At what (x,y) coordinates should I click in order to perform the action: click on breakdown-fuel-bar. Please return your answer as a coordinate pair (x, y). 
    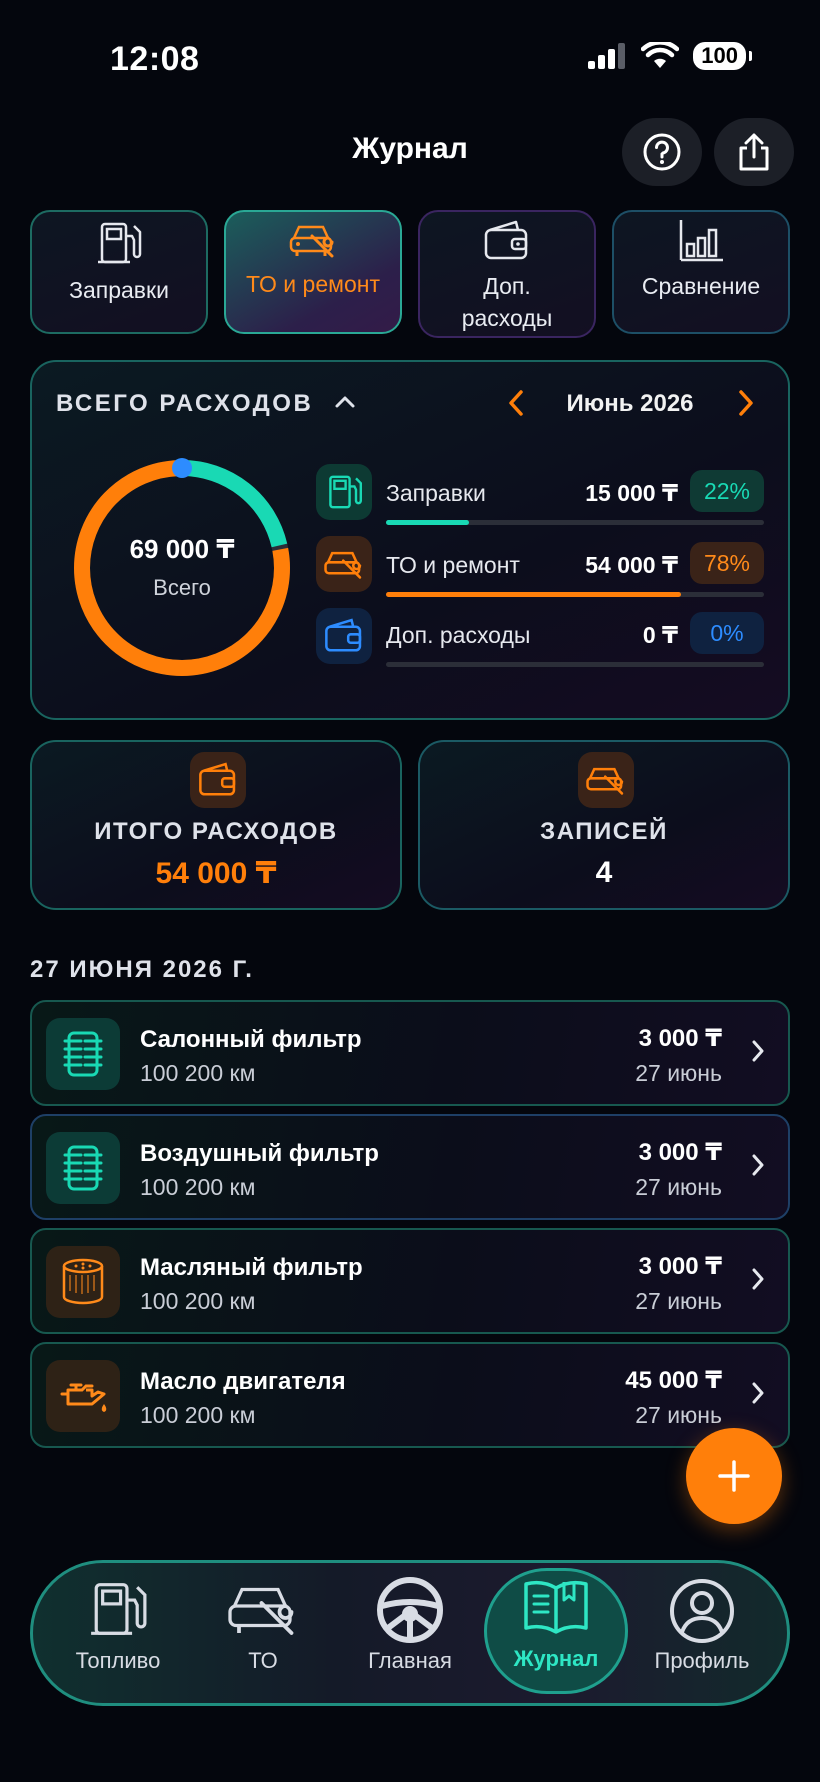
    Looking at the image, I should click on (428, 522).